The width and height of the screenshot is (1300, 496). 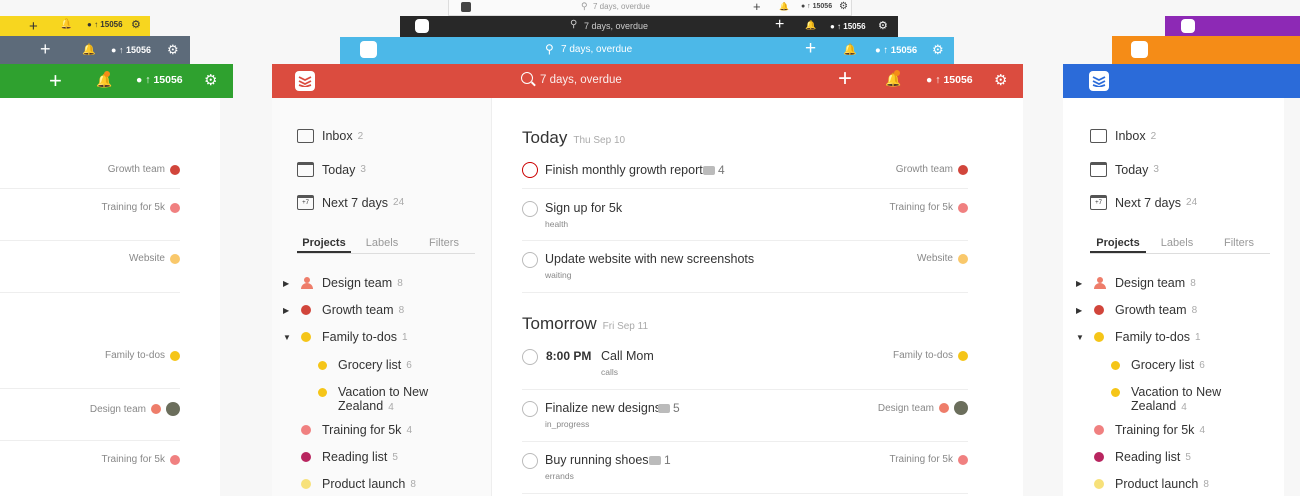 I want to click on task-label: health, so click(x=556, y=224).